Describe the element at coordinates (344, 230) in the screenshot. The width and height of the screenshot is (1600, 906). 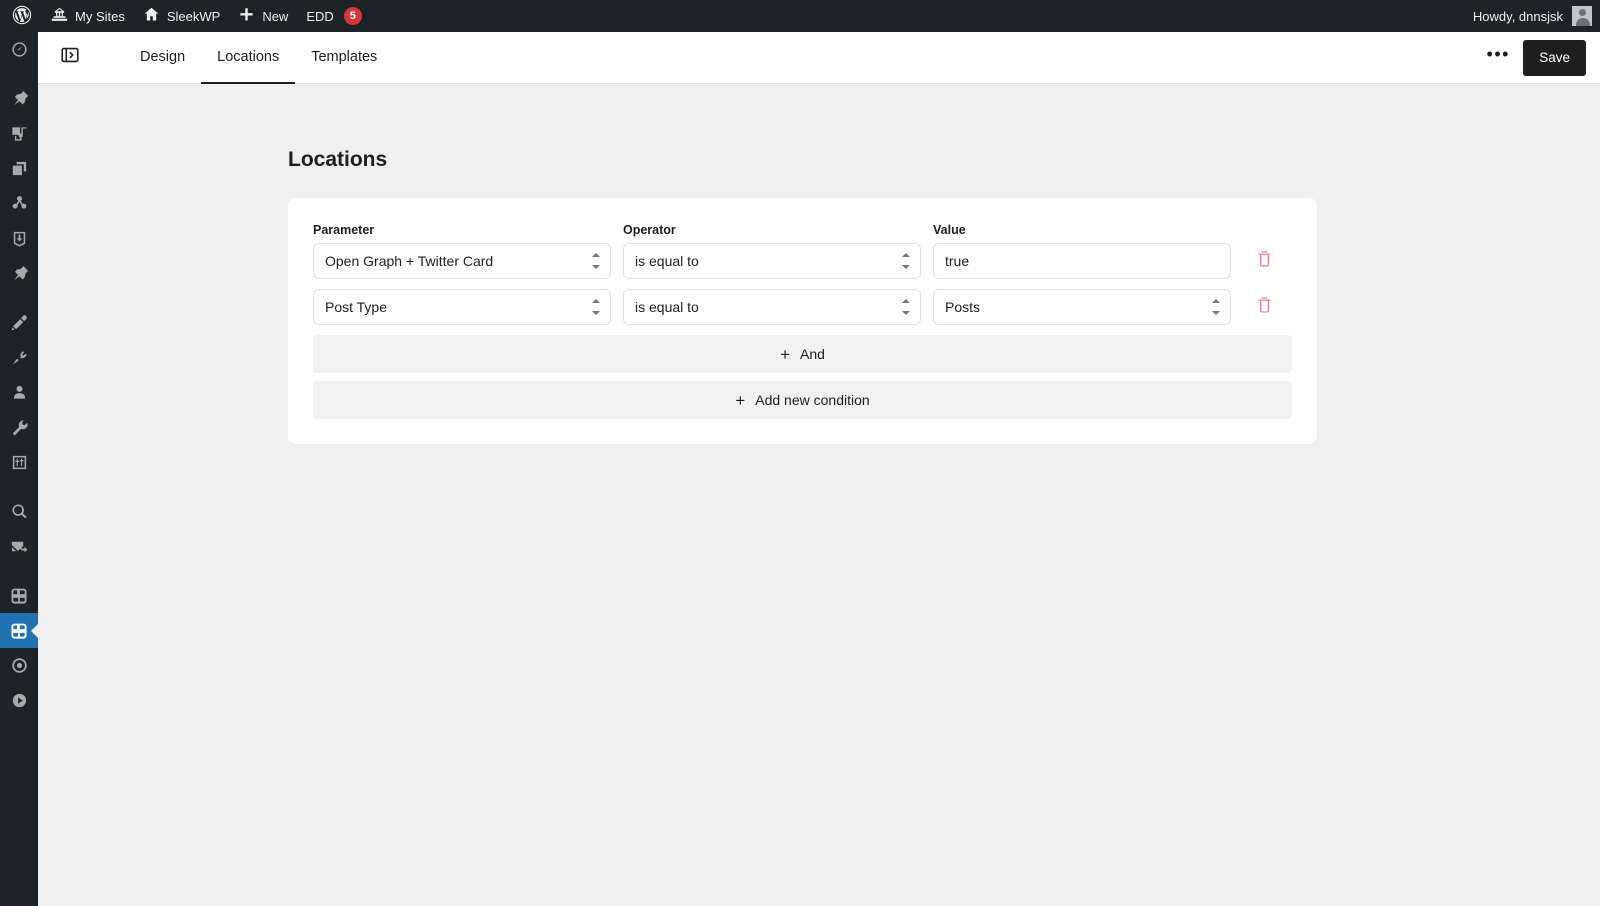
I see `parameter-column-label: Parameter` at that location.